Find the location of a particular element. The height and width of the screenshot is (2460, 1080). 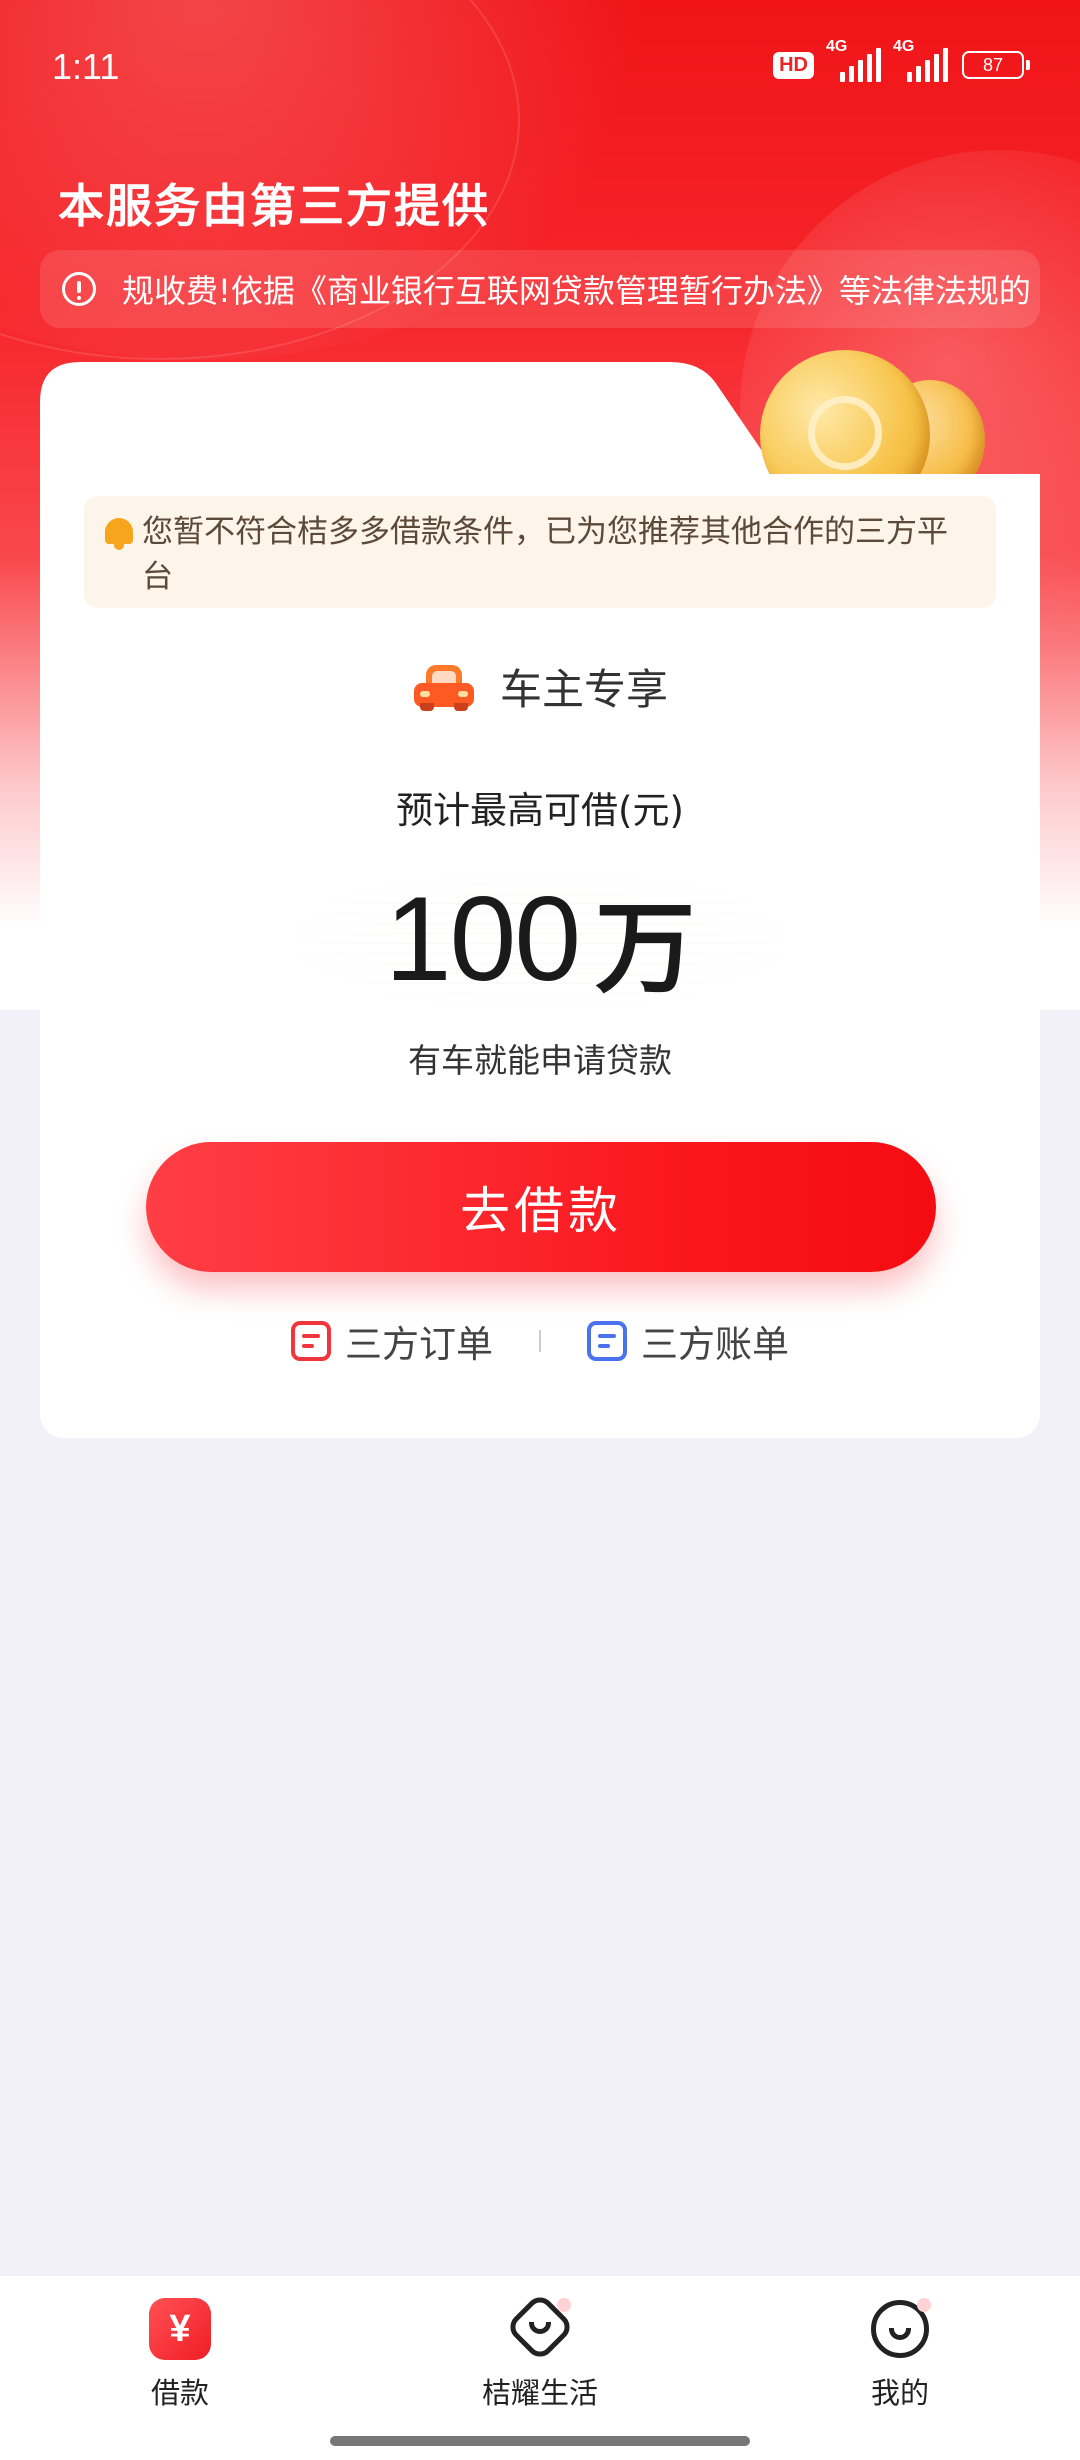

third-party-orders-link: 三方订单 is located at coordinates (392, 1341).